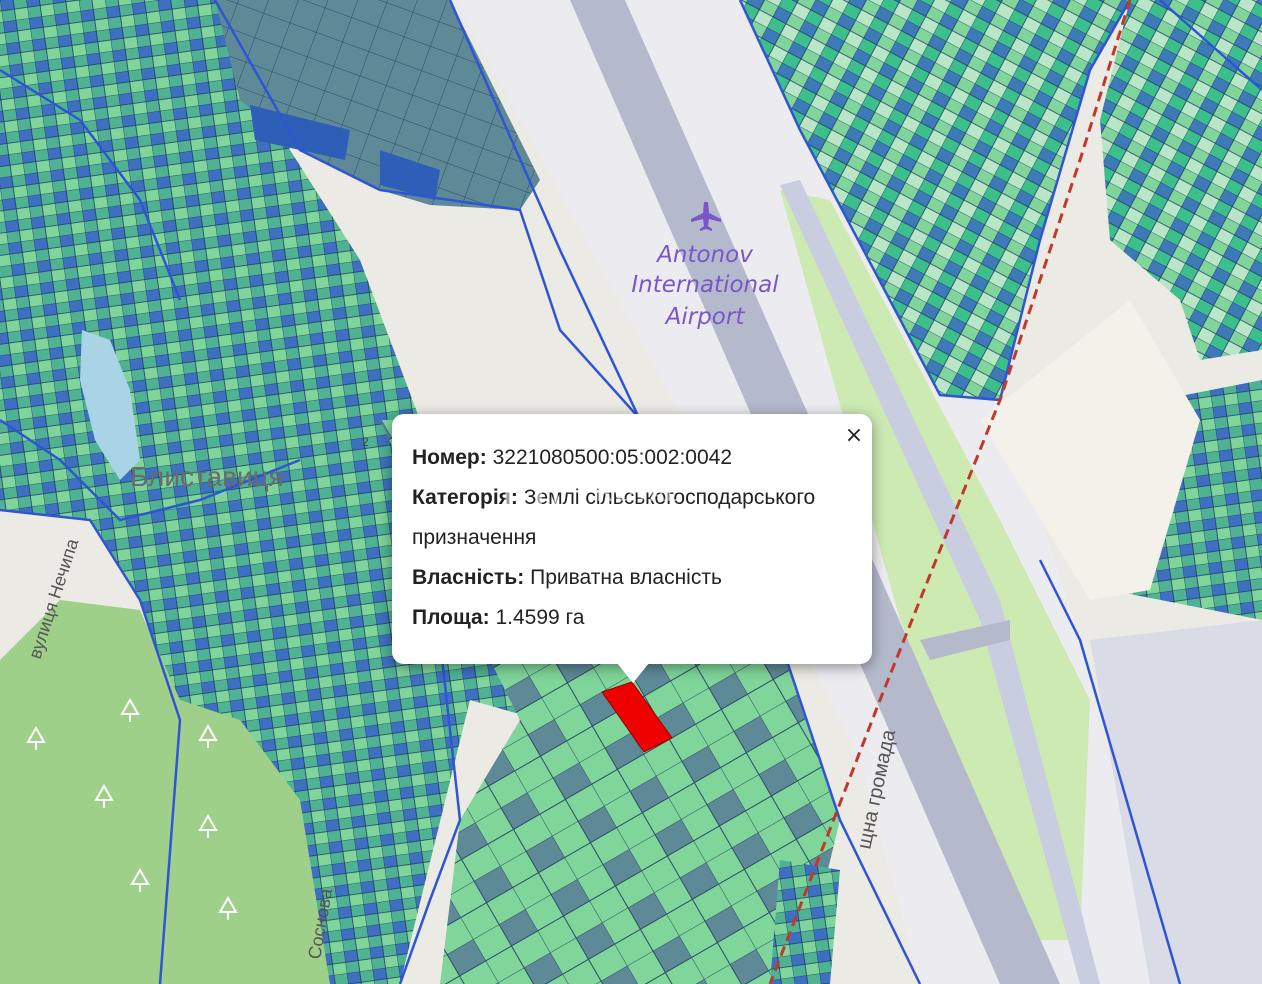 The height and width of the screenshot is (984, 1262). I want to click on close-popup-button: ×, so click(854, 436).